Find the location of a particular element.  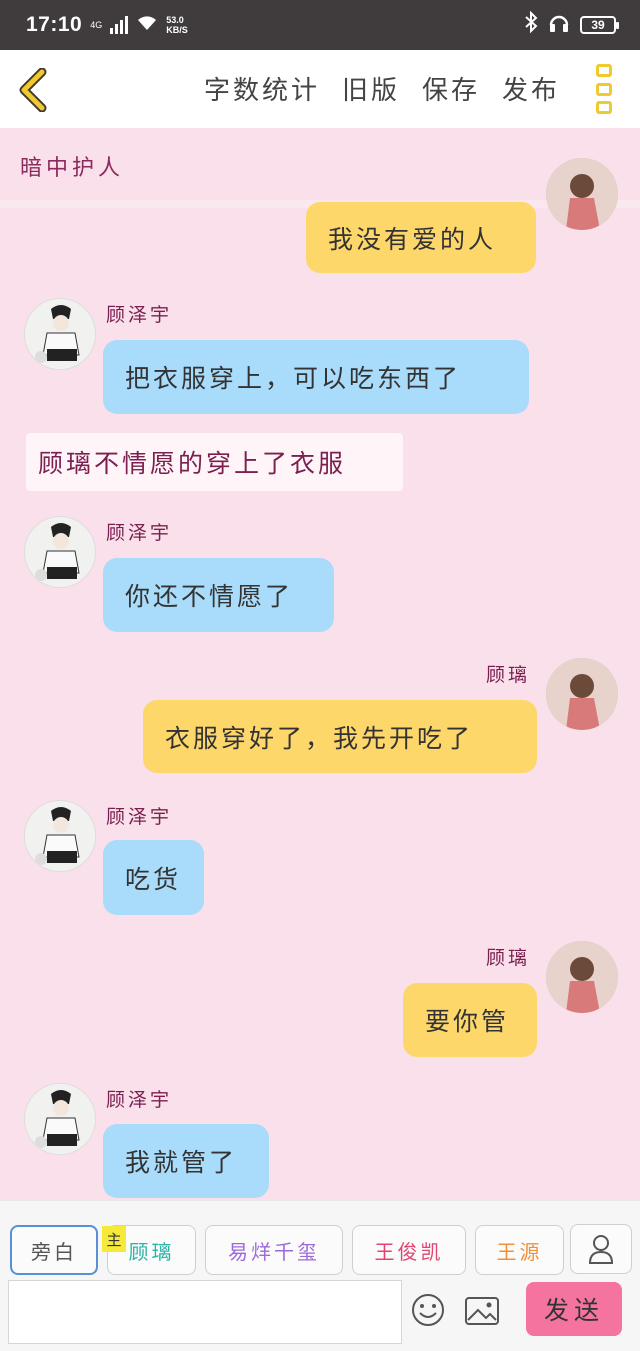

chat-bubble-other: 吃货 is located at coordinates (153, 877).